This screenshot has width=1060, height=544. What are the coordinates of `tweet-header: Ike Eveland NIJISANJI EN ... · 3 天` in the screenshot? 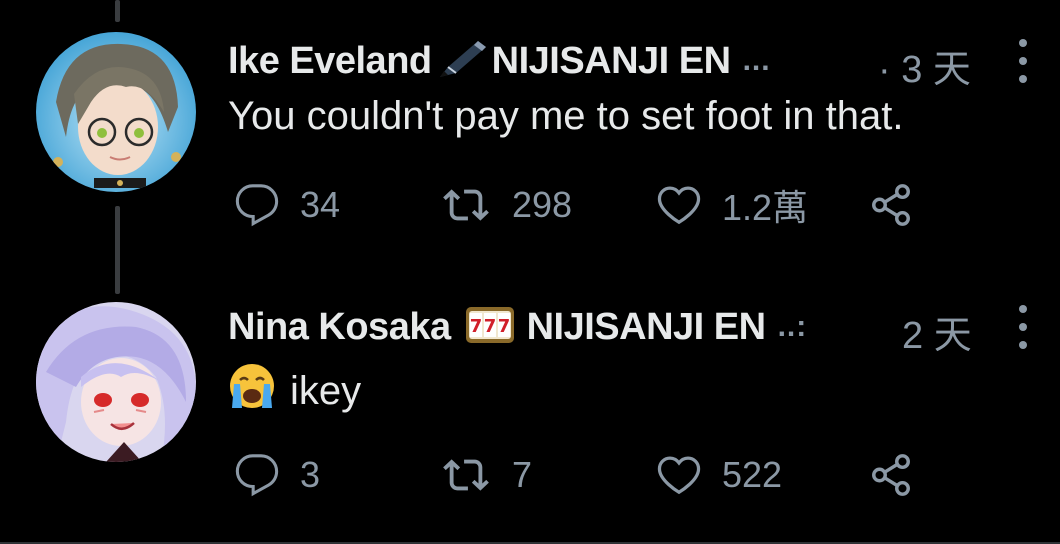 It's located at (644, 63).